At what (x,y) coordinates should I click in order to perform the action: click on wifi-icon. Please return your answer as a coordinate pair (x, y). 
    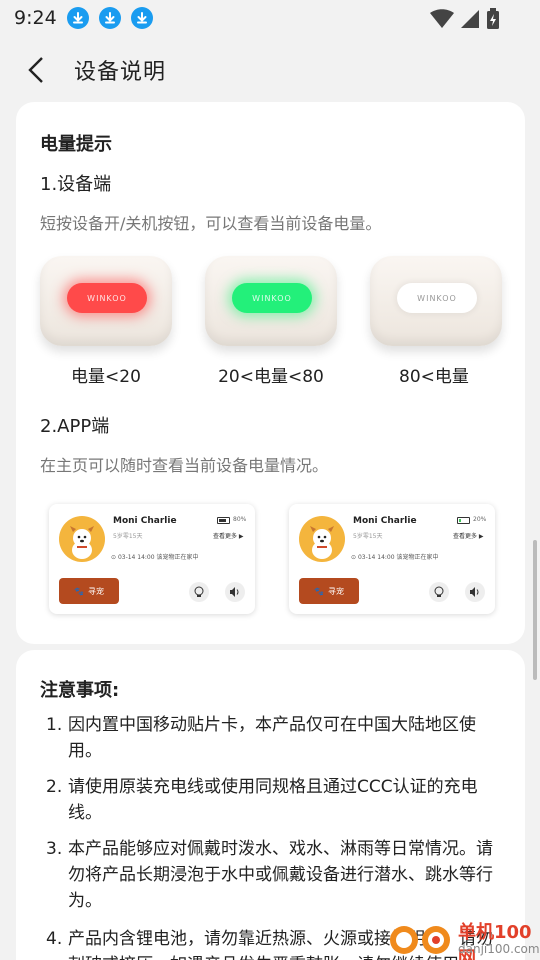
    Looking at the image, I should click on (442, 18).